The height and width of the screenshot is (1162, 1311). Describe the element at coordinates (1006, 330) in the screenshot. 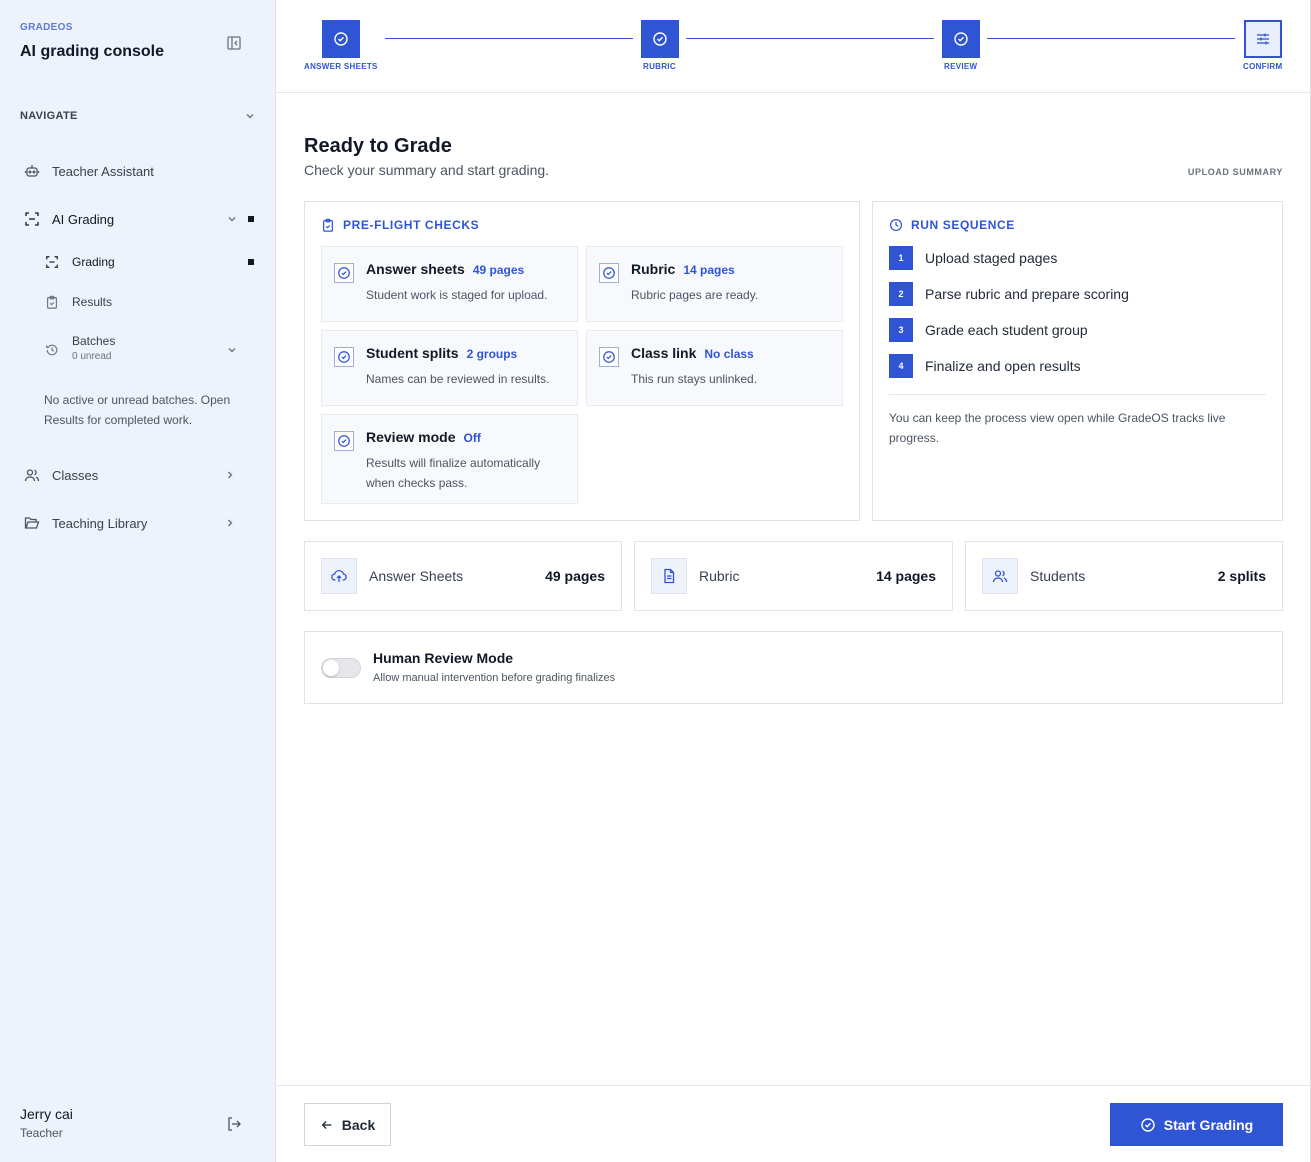

I see `sequence-step-label: Grade each student group` at that location.